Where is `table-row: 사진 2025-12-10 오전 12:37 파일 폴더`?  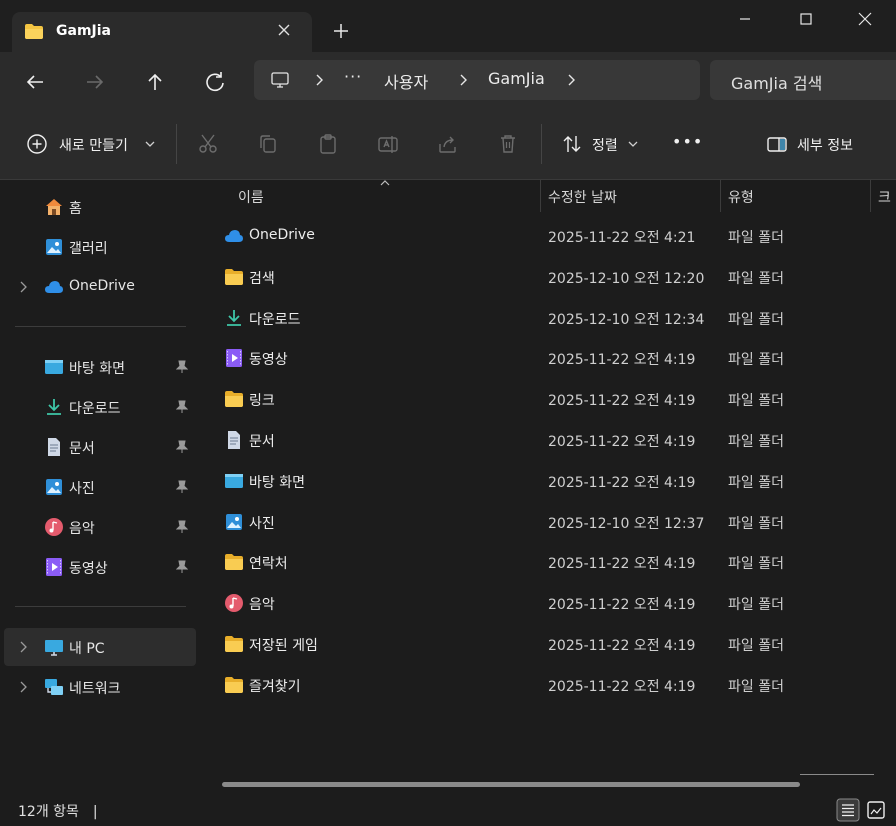
table-row: 사진 2025-12-10 오전 12:37 파일 폴더 is located at coordinates (554, 522).